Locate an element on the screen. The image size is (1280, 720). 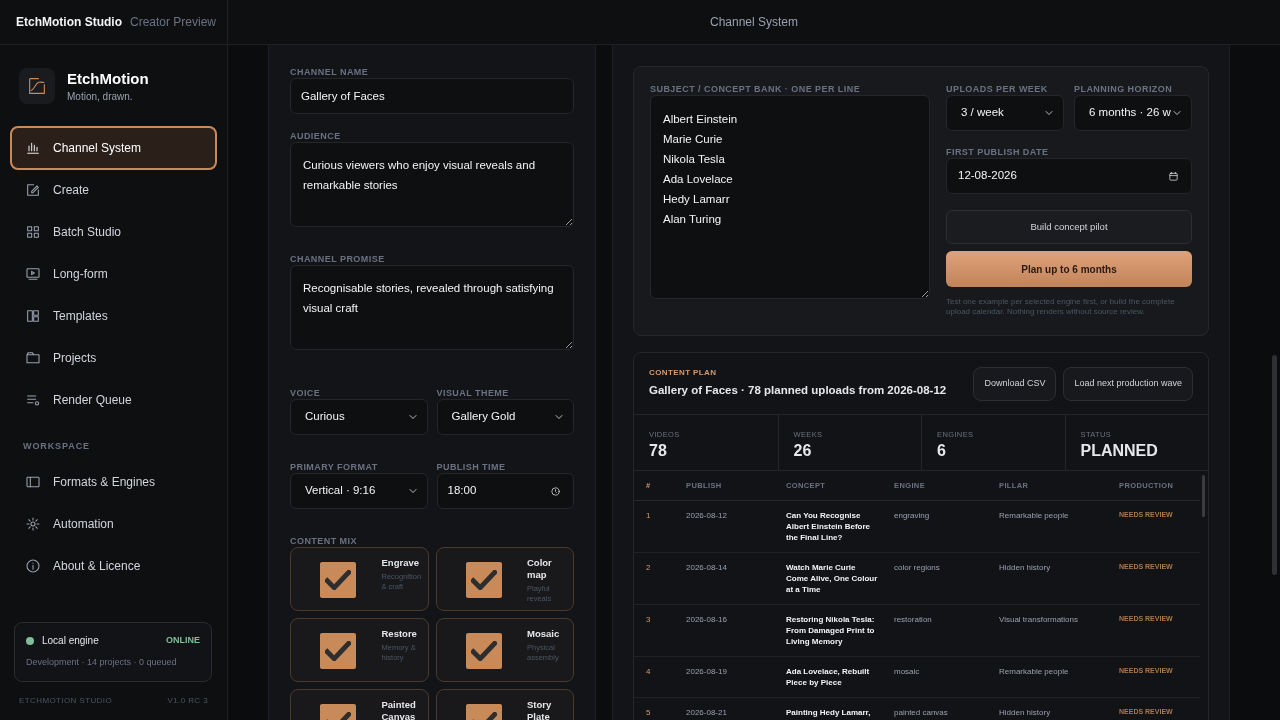
table-cell-text: Restoring Nikola Tesla: From Damaged Print to Living Memory is located at coordinates (831, 630).